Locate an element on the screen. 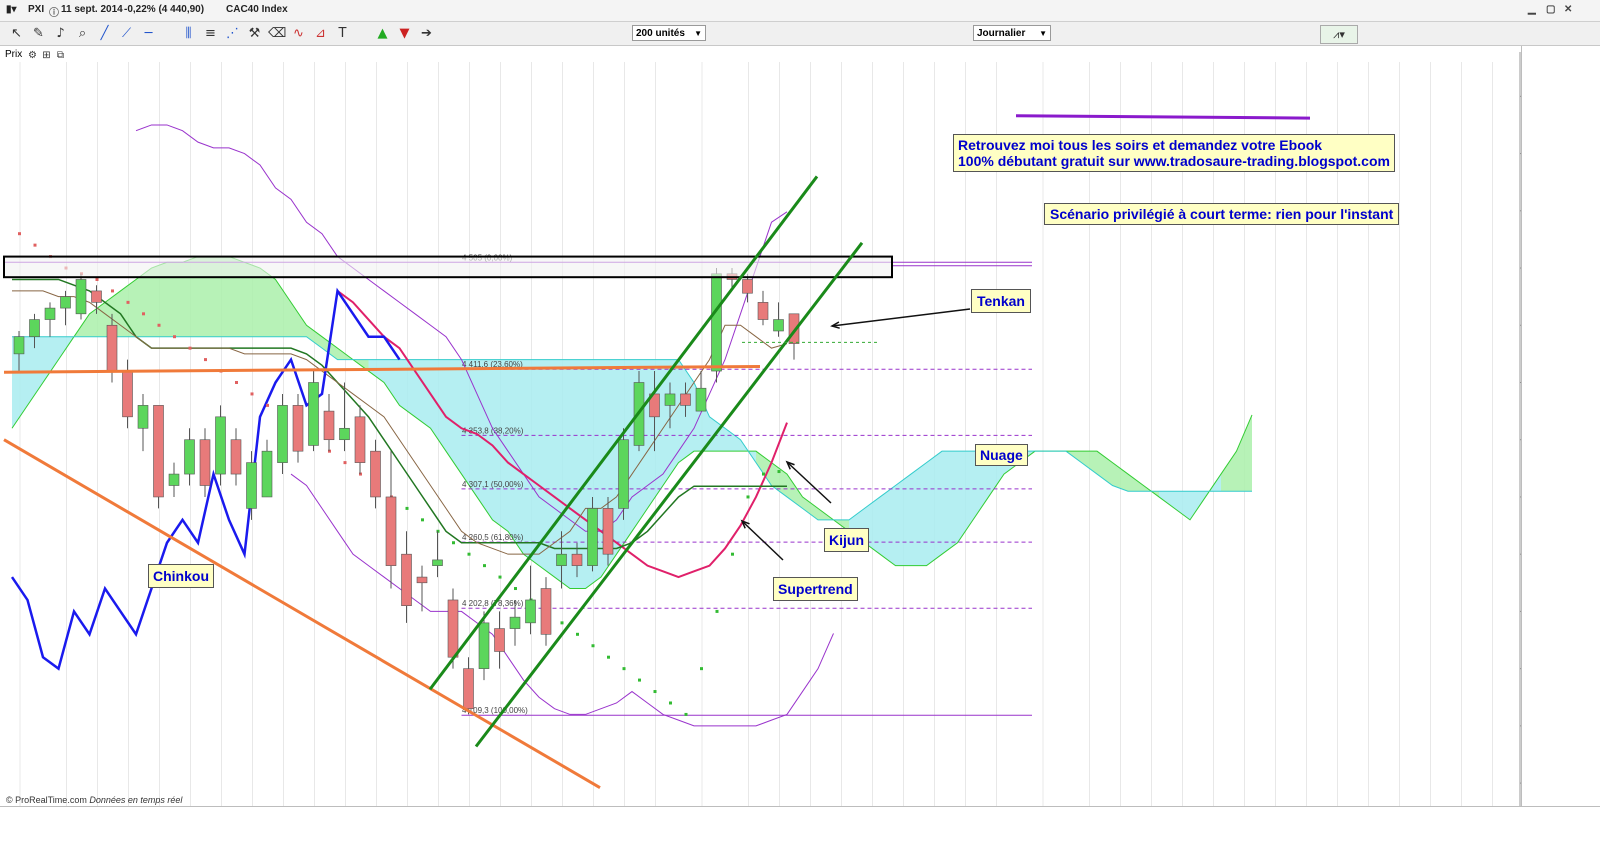 The width and height of the screenshot is (1600, 842). zoom-icon: ⌕ is located at coordinates (82, 33).